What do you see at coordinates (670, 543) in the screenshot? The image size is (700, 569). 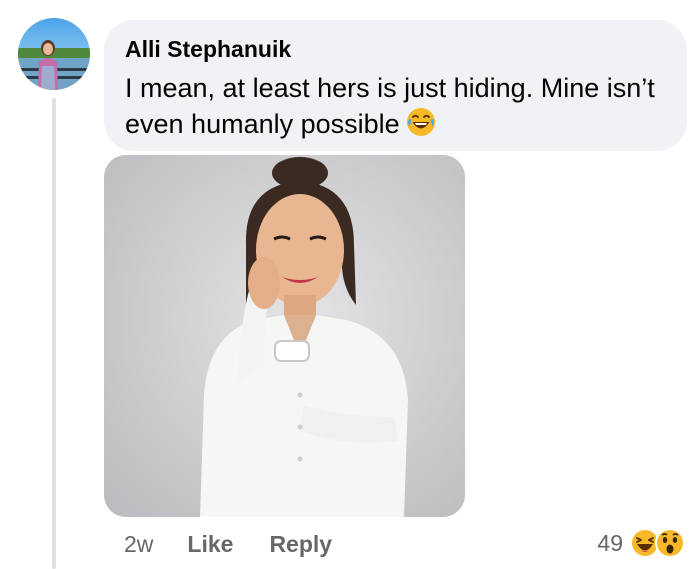 I see `wow-reaction-icon` at bounding box center [670, 543].